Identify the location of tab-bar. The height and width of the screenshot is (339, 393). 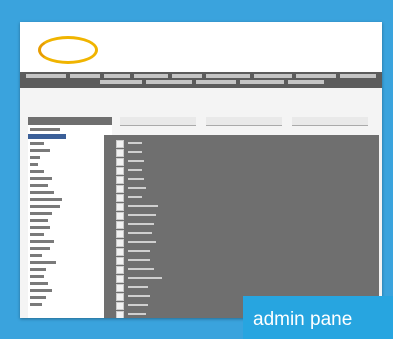
(247, 121).